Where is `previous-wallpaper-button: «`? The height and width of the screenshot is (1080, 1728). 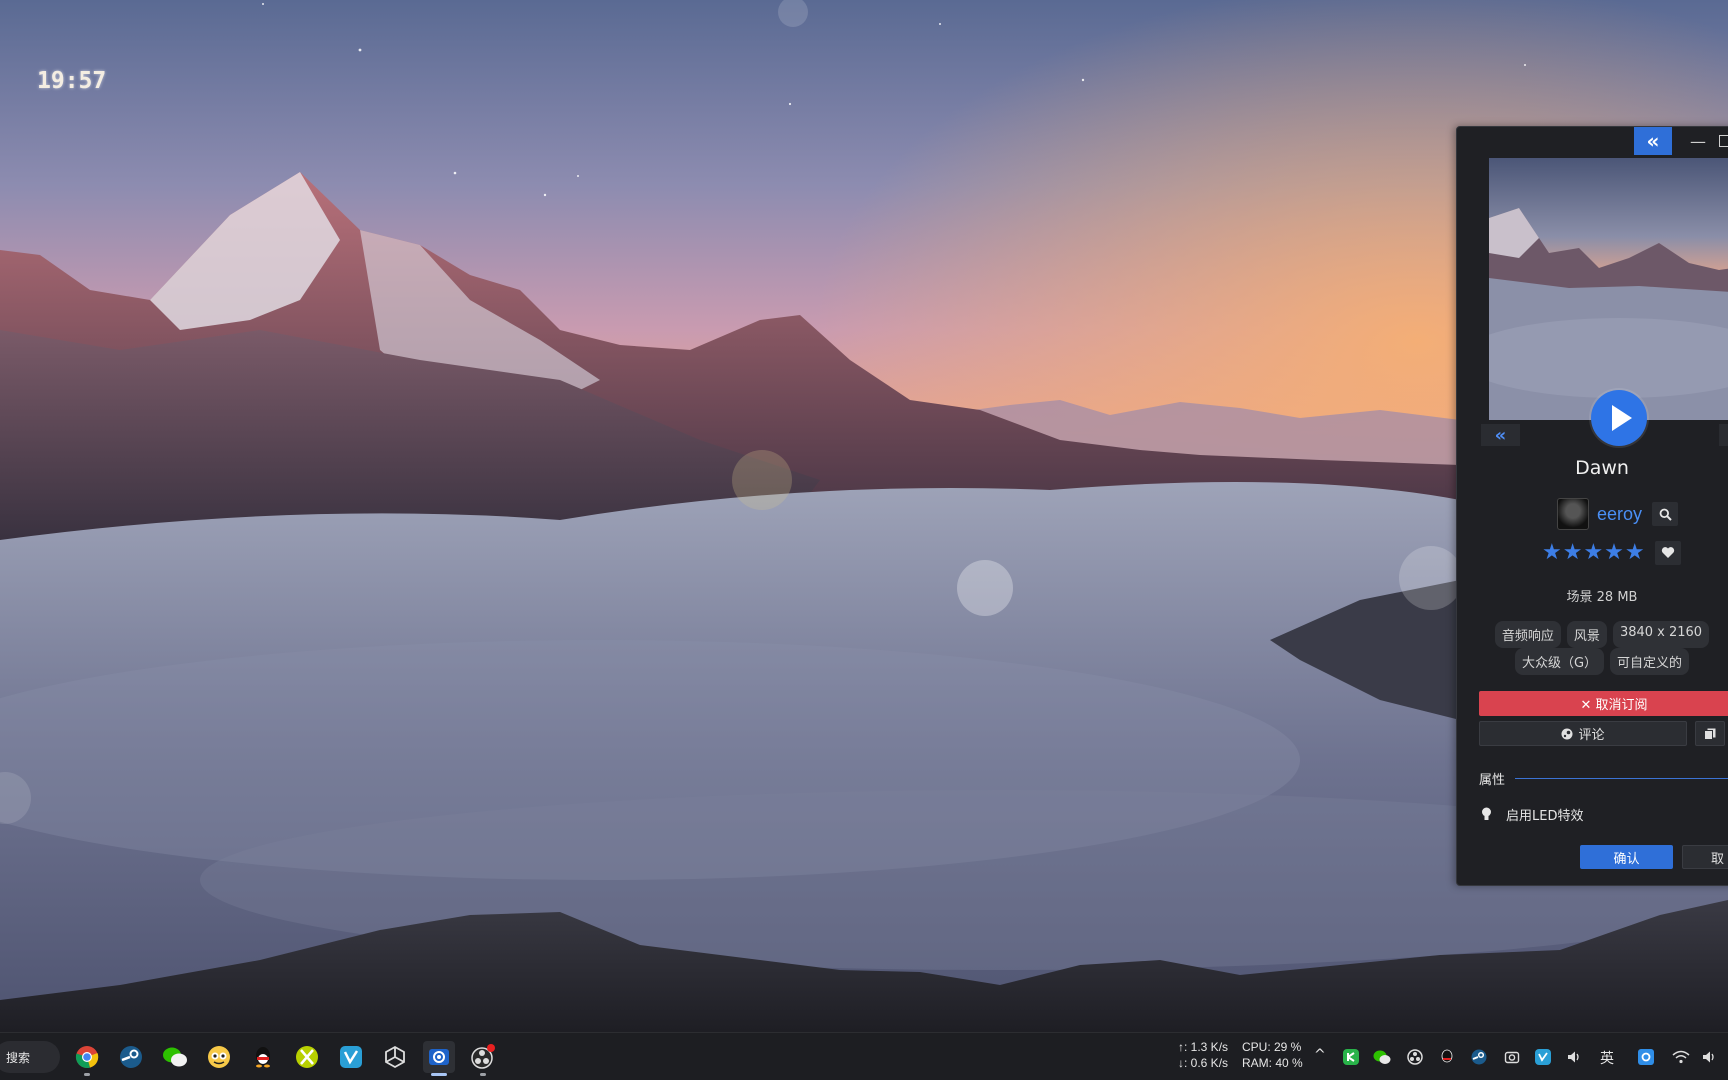 previous-wallpaper-button: « is located at coordinates (1500, 435).